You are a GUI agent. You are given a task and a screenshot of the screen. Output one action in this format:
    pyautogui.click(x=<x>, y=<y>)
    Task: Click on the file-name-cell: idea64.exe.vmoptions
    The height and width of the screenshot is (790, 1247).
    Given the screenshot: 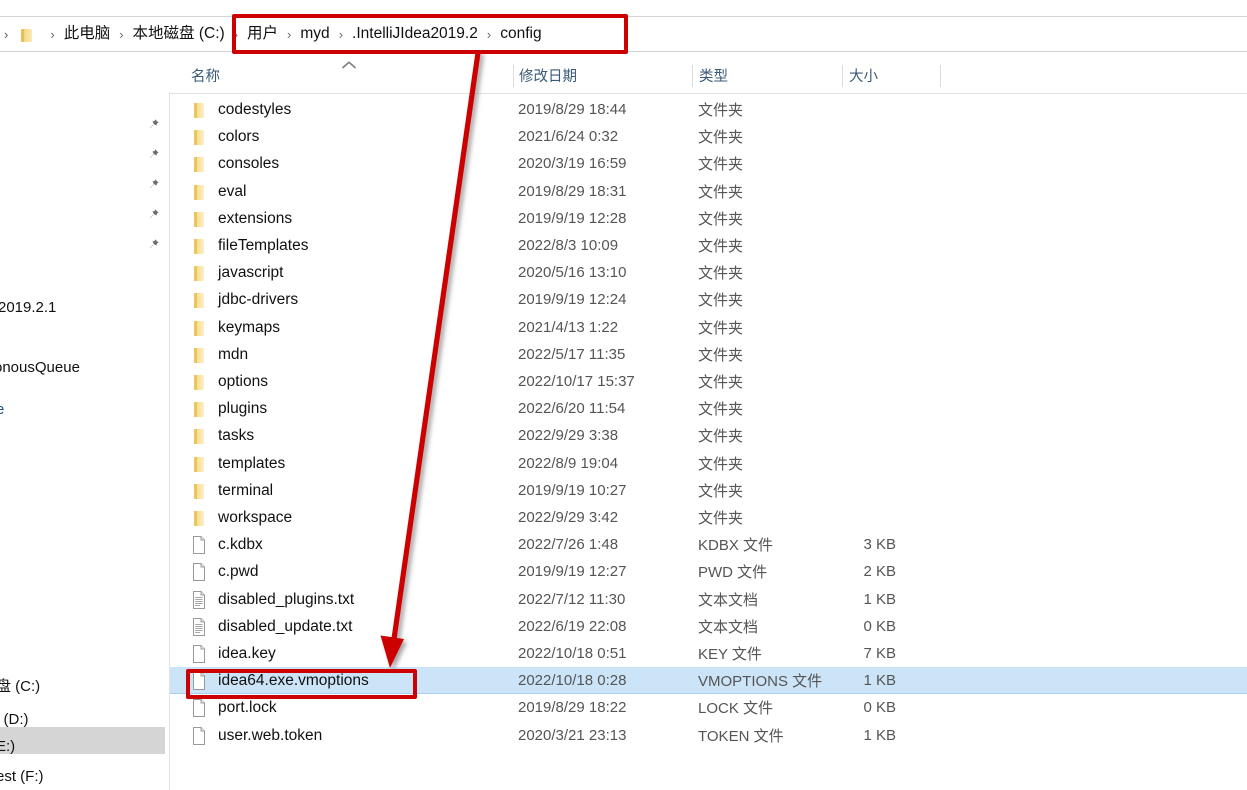 What is the action you would take?
    pyautogui.click(x=269, y=680)
    